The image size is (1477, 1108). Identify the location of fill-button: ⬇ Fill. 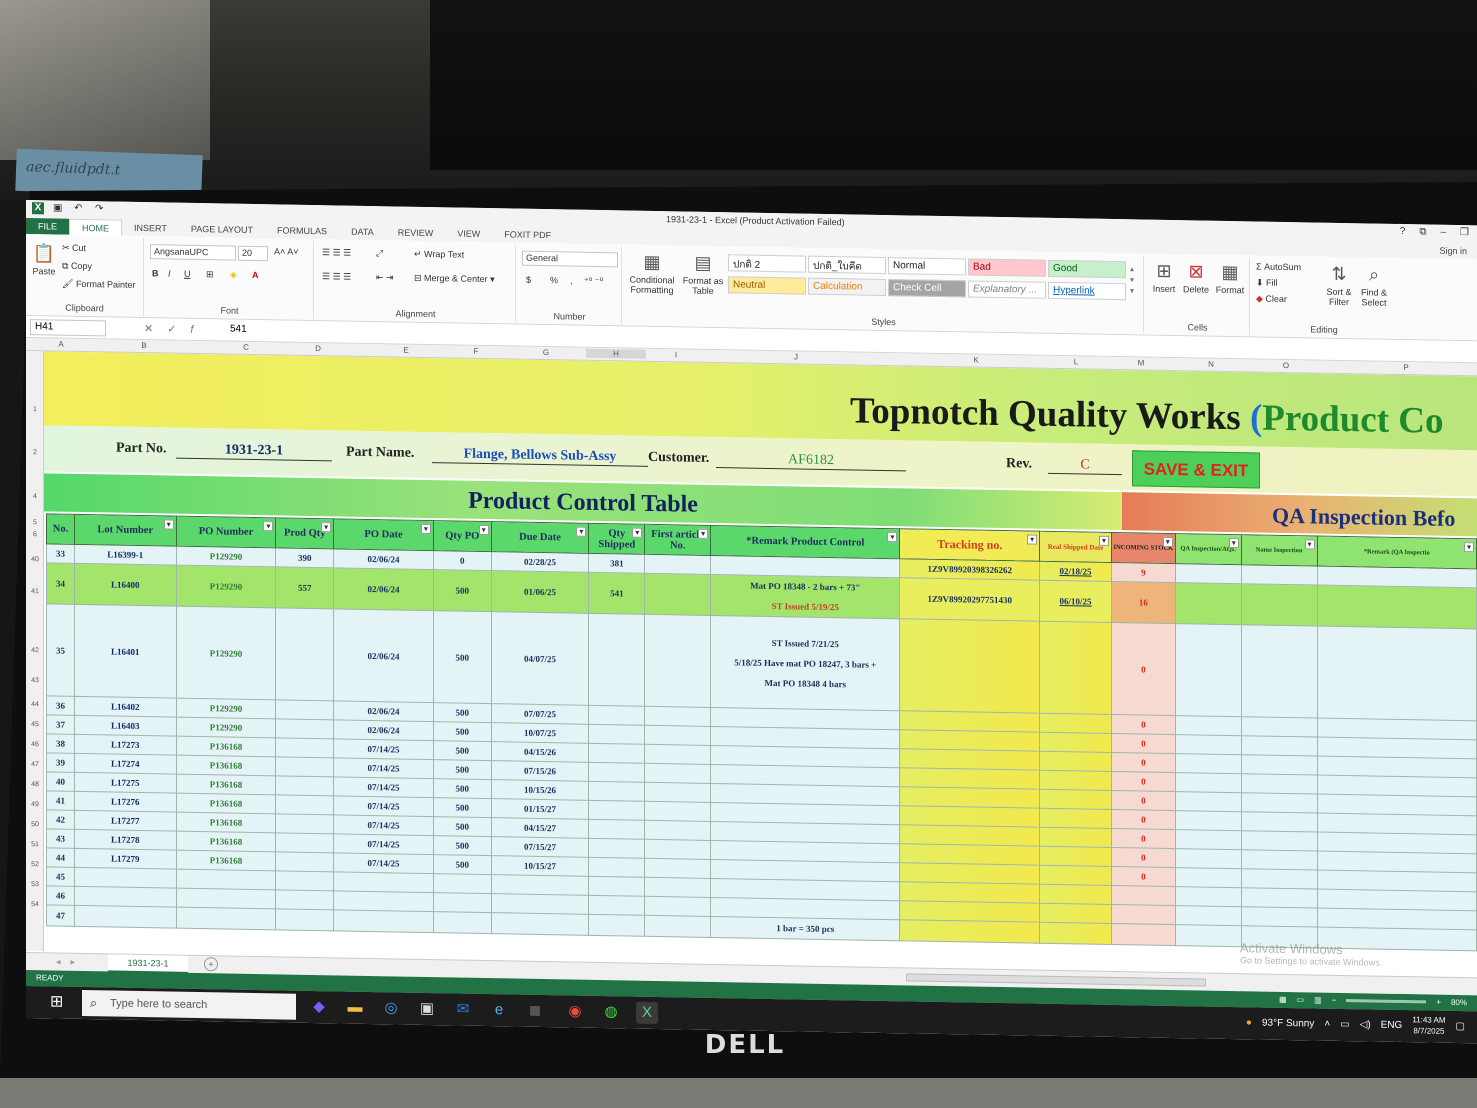
(1267, 282).